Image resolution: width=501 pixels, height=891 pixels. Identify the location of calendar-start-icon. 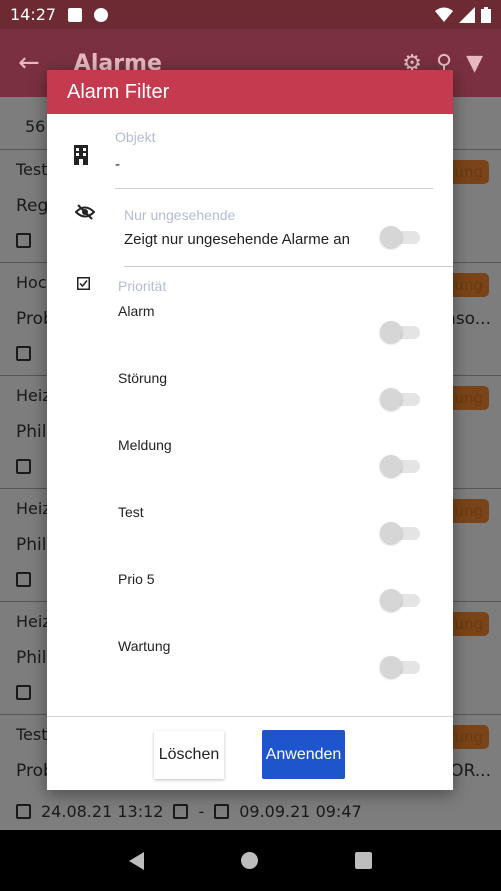
(23, 811).